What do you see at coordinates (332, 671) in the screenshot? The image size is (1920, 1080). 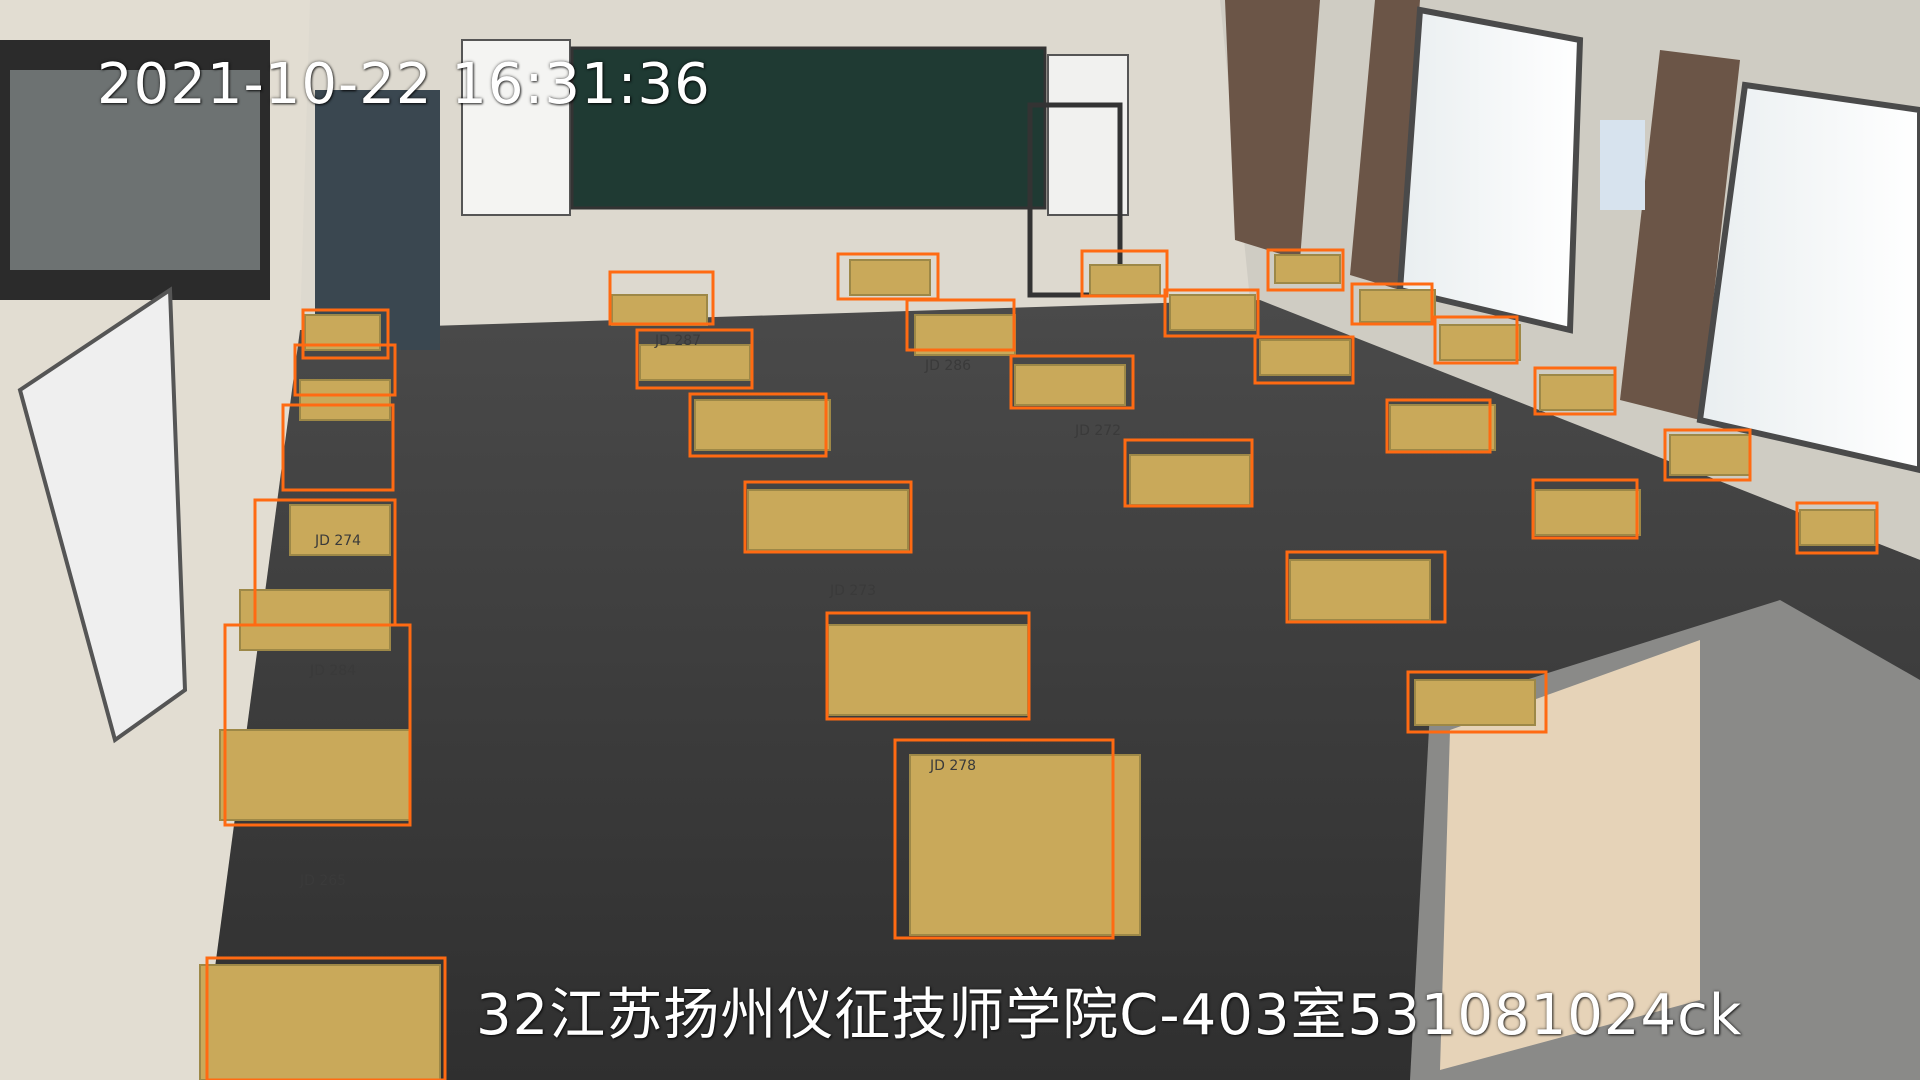 I see `desk-code: JD 284` at bounding box center [332, 671].